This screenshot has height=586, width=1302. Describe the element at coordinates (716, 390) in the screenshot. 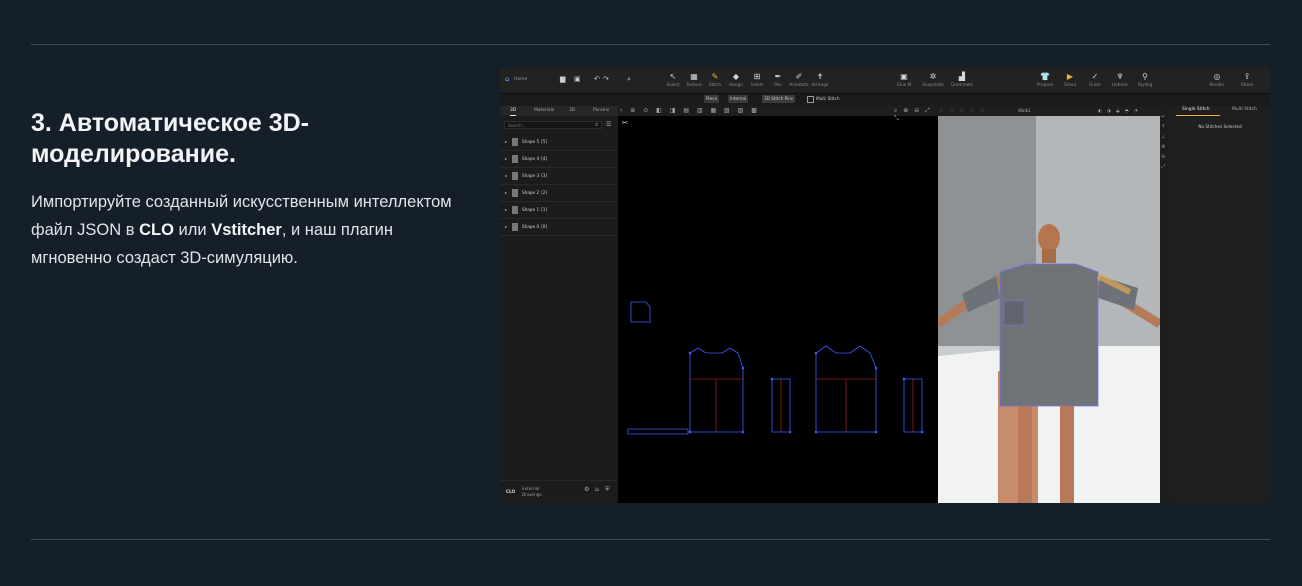

I see `pattern-piece-front` at that location.